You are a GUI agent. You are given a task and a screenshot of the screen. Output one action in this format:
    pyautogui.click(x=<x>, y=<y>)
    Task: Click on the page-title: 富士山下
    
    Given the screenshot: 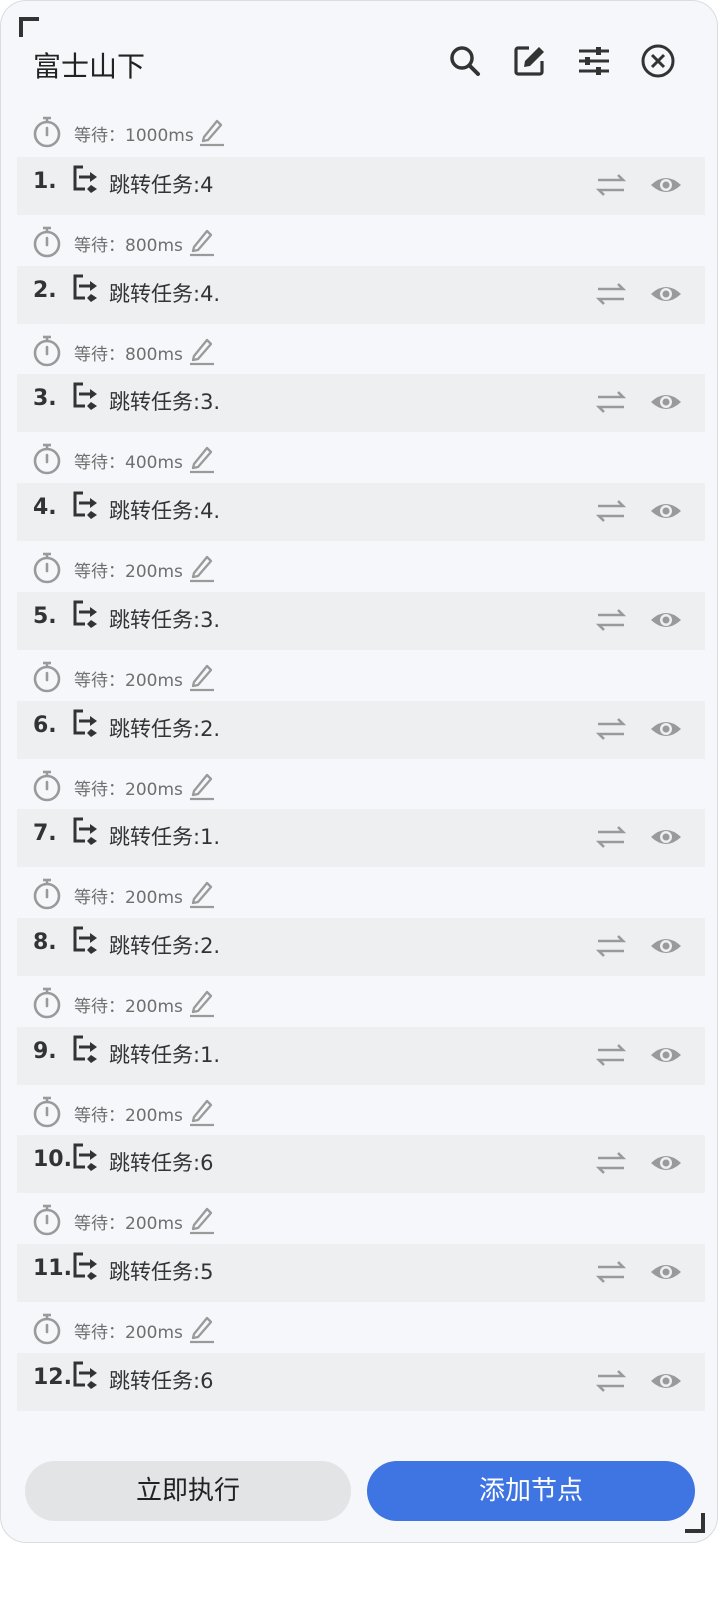 What is the action you would take?
    pyautogui.click(x=89, y=66)
    